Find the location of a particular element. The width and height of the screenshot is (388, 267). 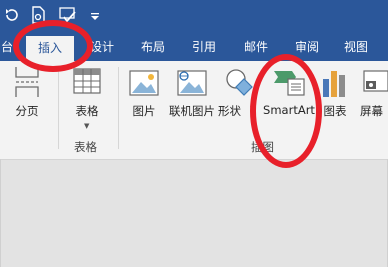

spellcheck-icon is located at coordinates (68, 15).